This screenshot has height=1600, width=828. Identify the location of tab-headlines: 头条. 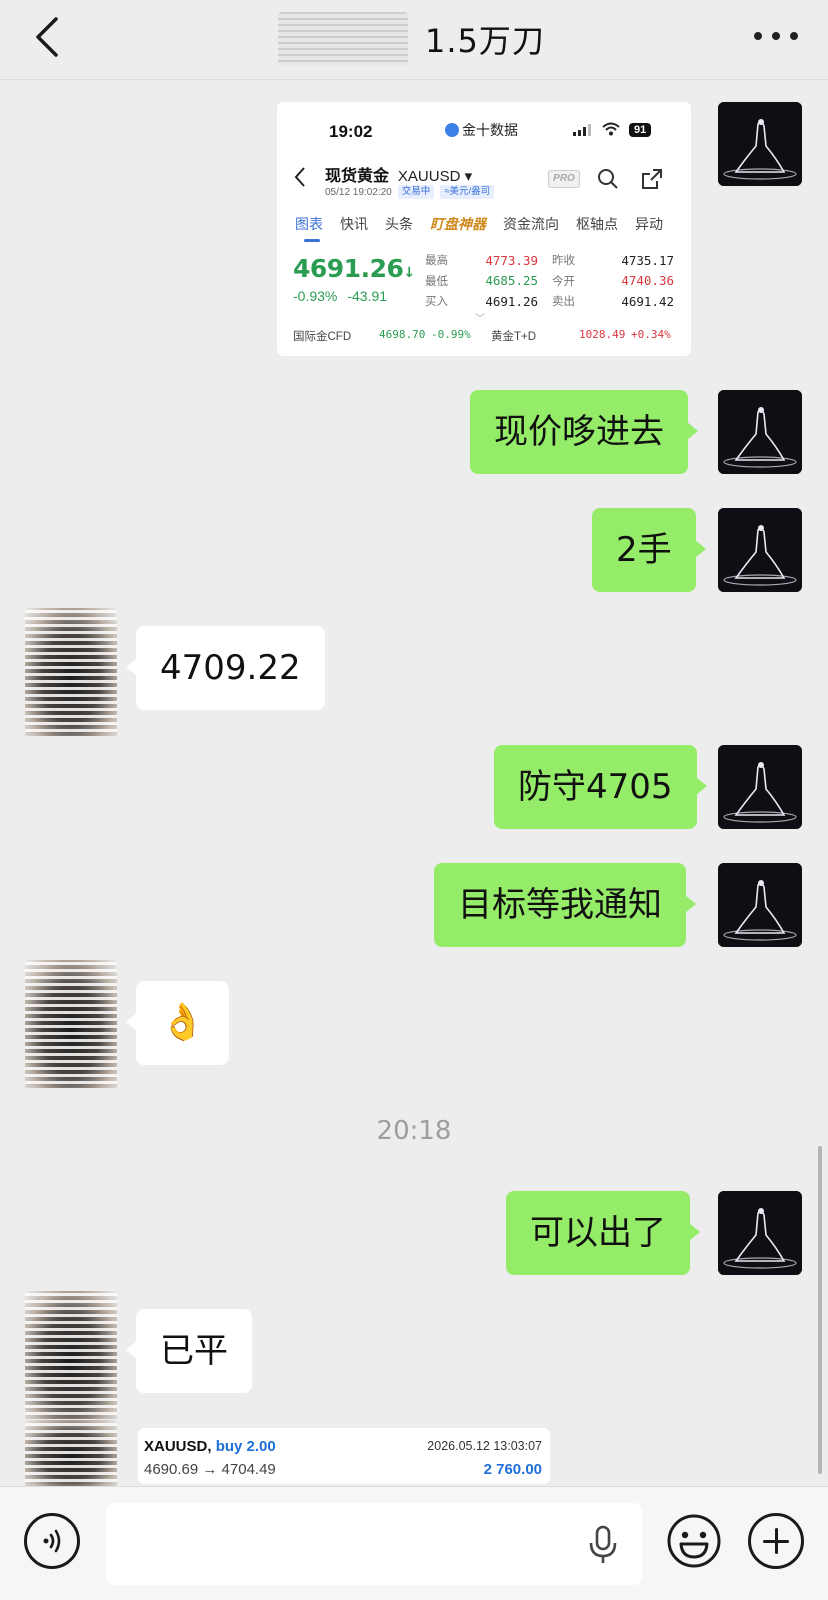
(399, 224).